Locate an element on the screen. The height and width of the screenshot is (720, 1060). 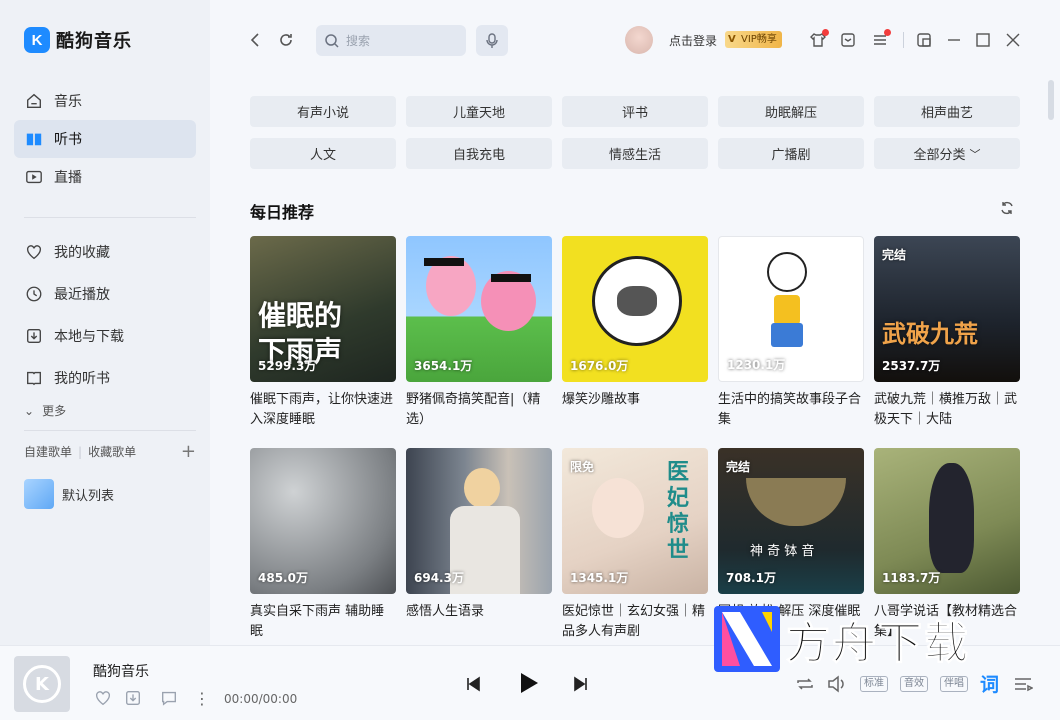
sidebar-item-live: 直播 is located at coordinates (105, 177).